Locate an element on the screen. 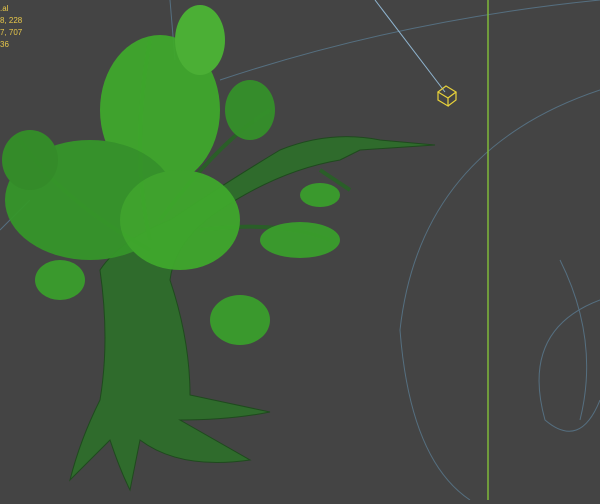  stats-line: 7, 707 is located at coordinates (11, 32).